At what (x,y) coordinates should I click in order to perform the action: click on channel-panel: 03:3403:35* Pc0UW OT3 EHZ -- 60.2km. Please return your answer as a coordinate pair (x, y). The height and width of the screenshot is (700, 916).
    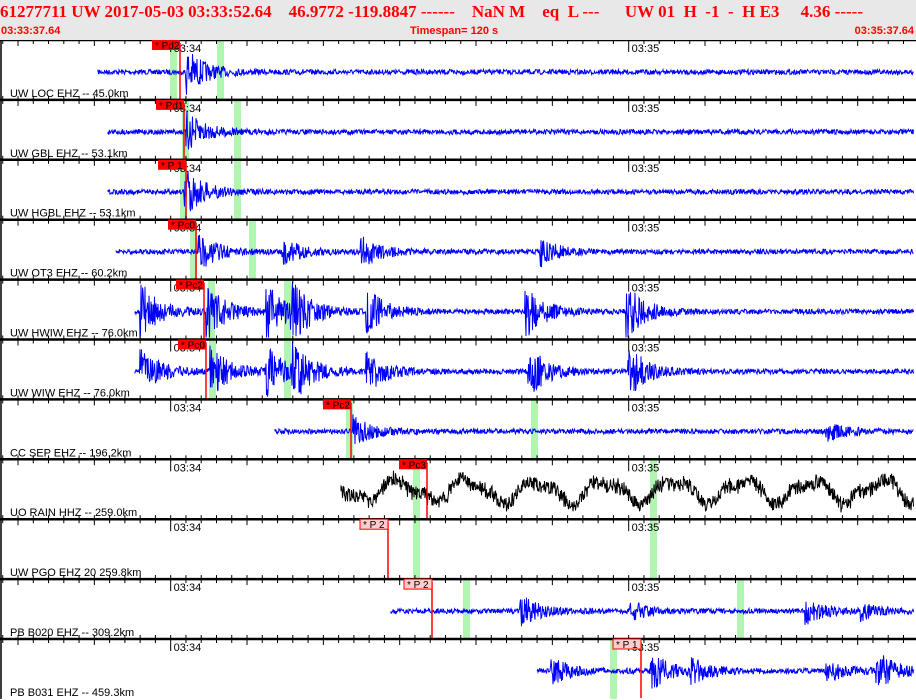
    Looking at the image, I should click on (458, 247).